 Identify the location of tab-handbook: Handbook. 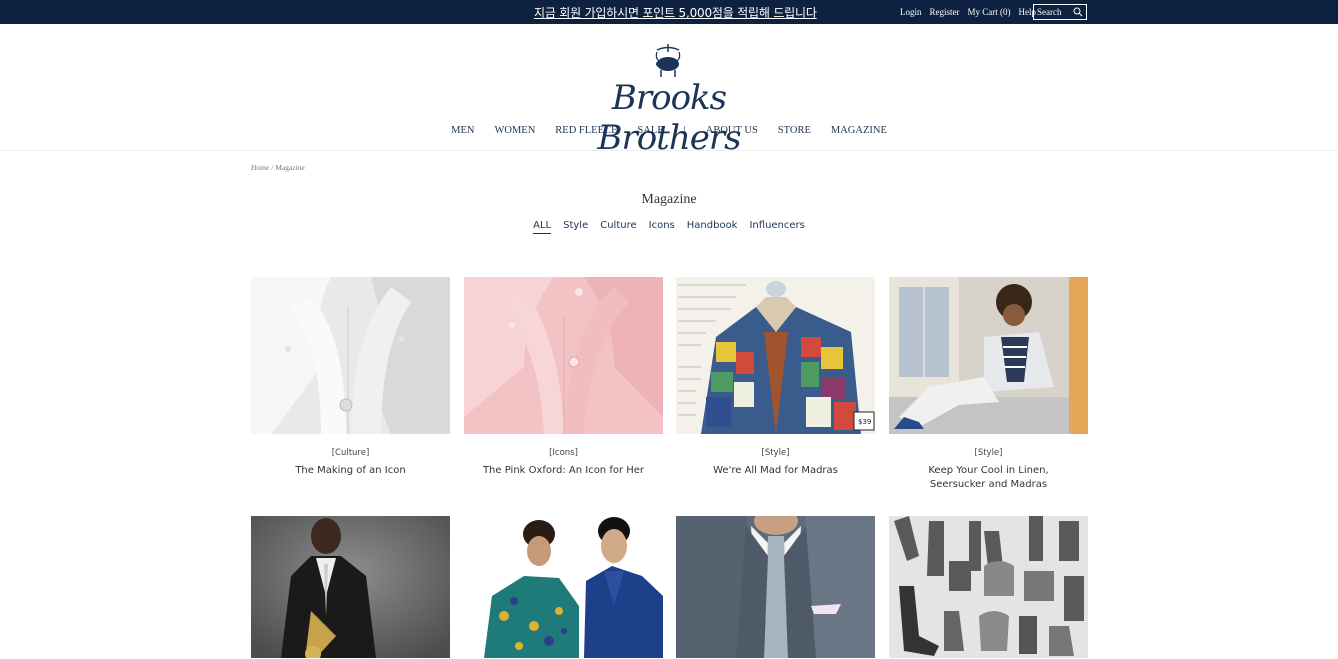
(712, 227).